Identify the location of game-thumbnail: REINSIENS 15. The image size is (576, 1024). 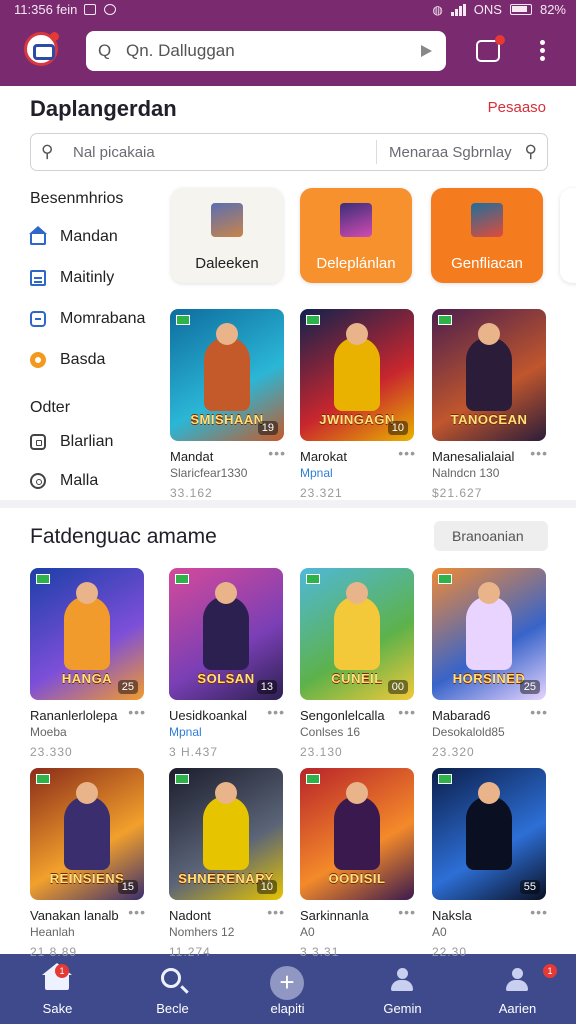
(87, 834).